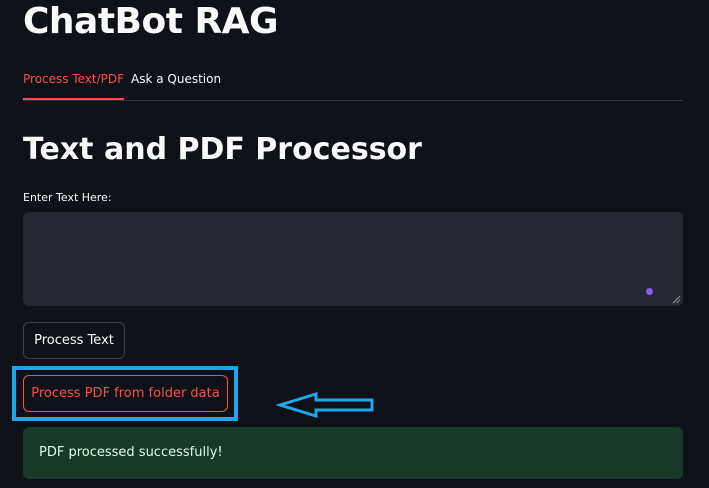 This screenshot has height=488, width=709. What do you see at coordinates (649, 291) in the screenshot?
I see `purple-dot-icon` at bounding box center [649, 291].